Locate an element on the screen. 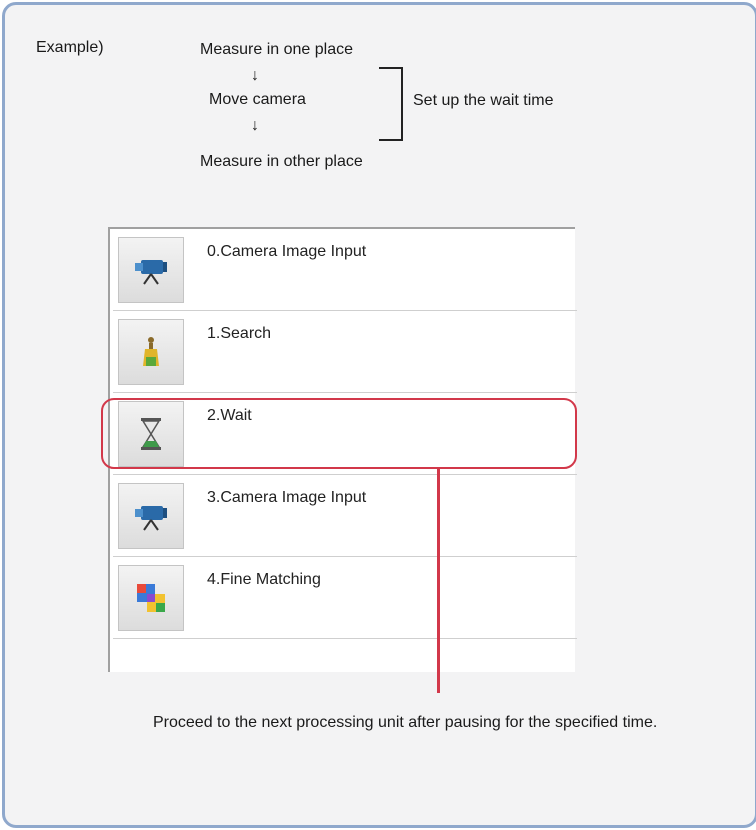 This screenshot has width=756, height=830. search-icon is located at coordinates (151, 352).